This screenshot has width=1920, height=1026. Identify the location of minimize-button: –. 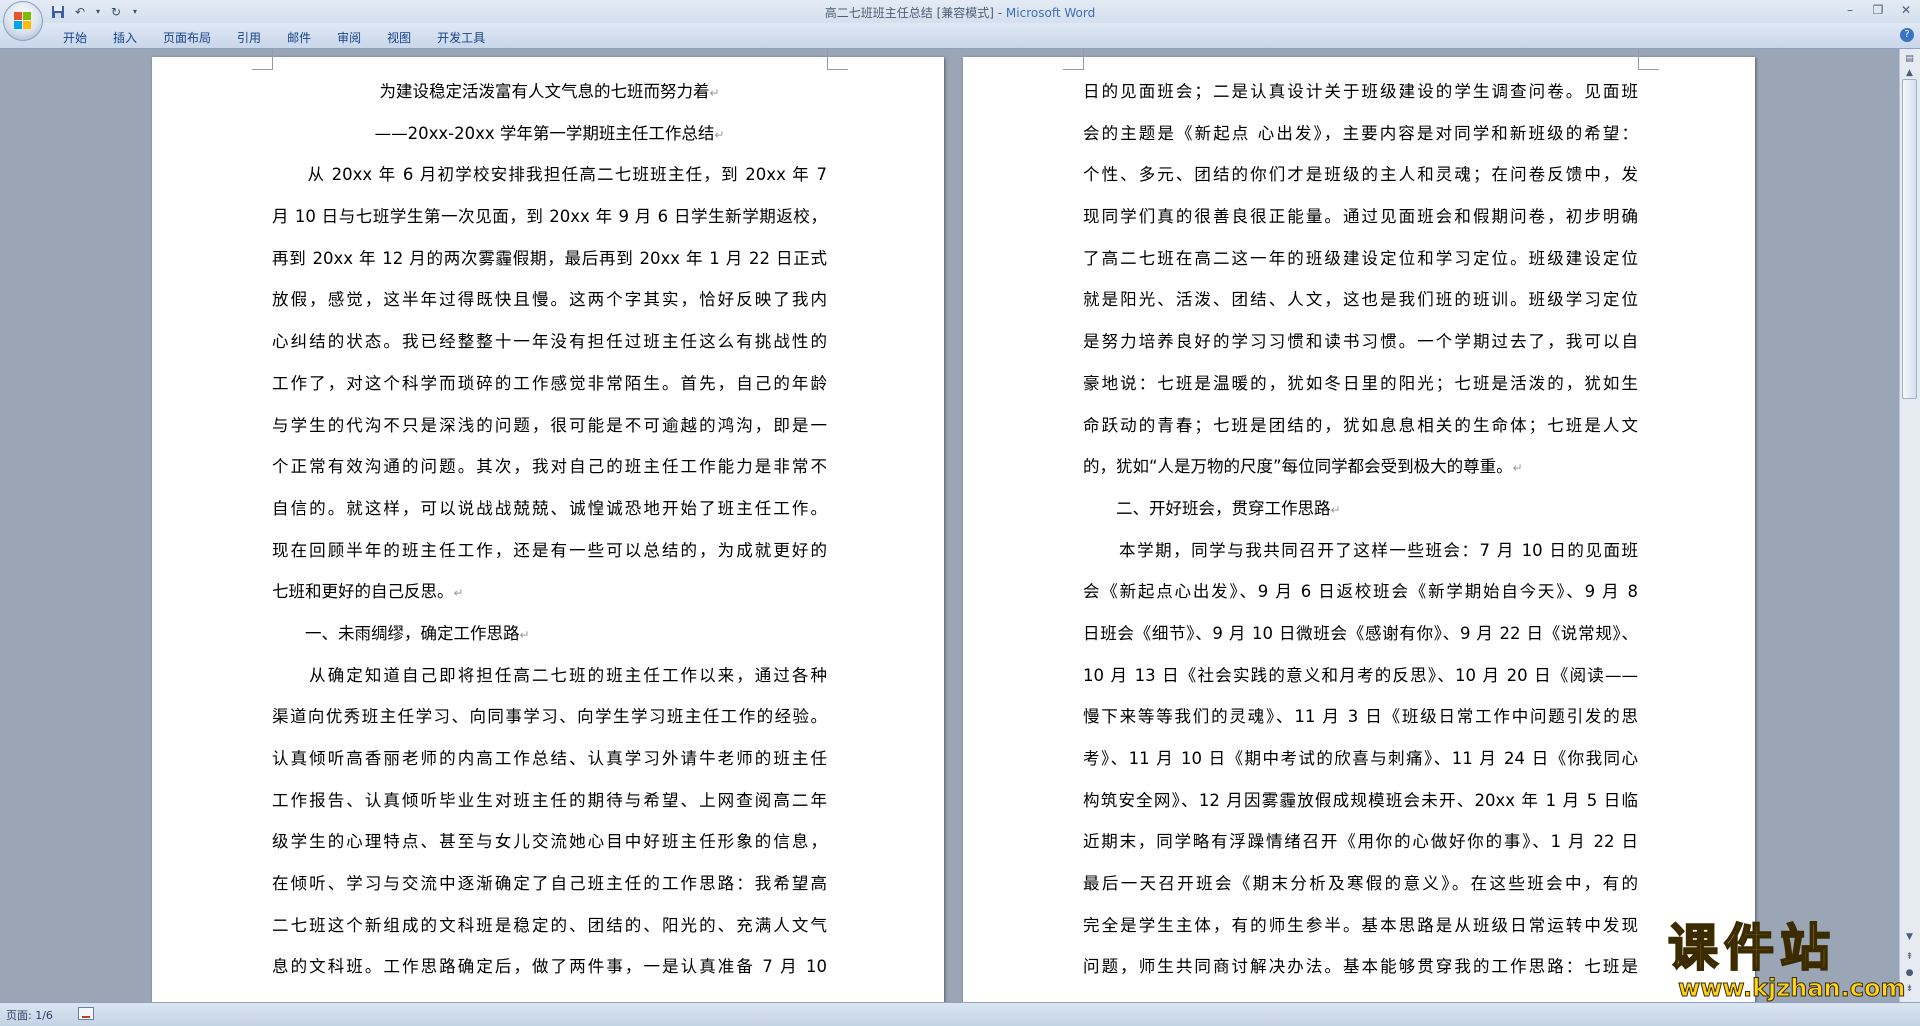
(1850, 10).